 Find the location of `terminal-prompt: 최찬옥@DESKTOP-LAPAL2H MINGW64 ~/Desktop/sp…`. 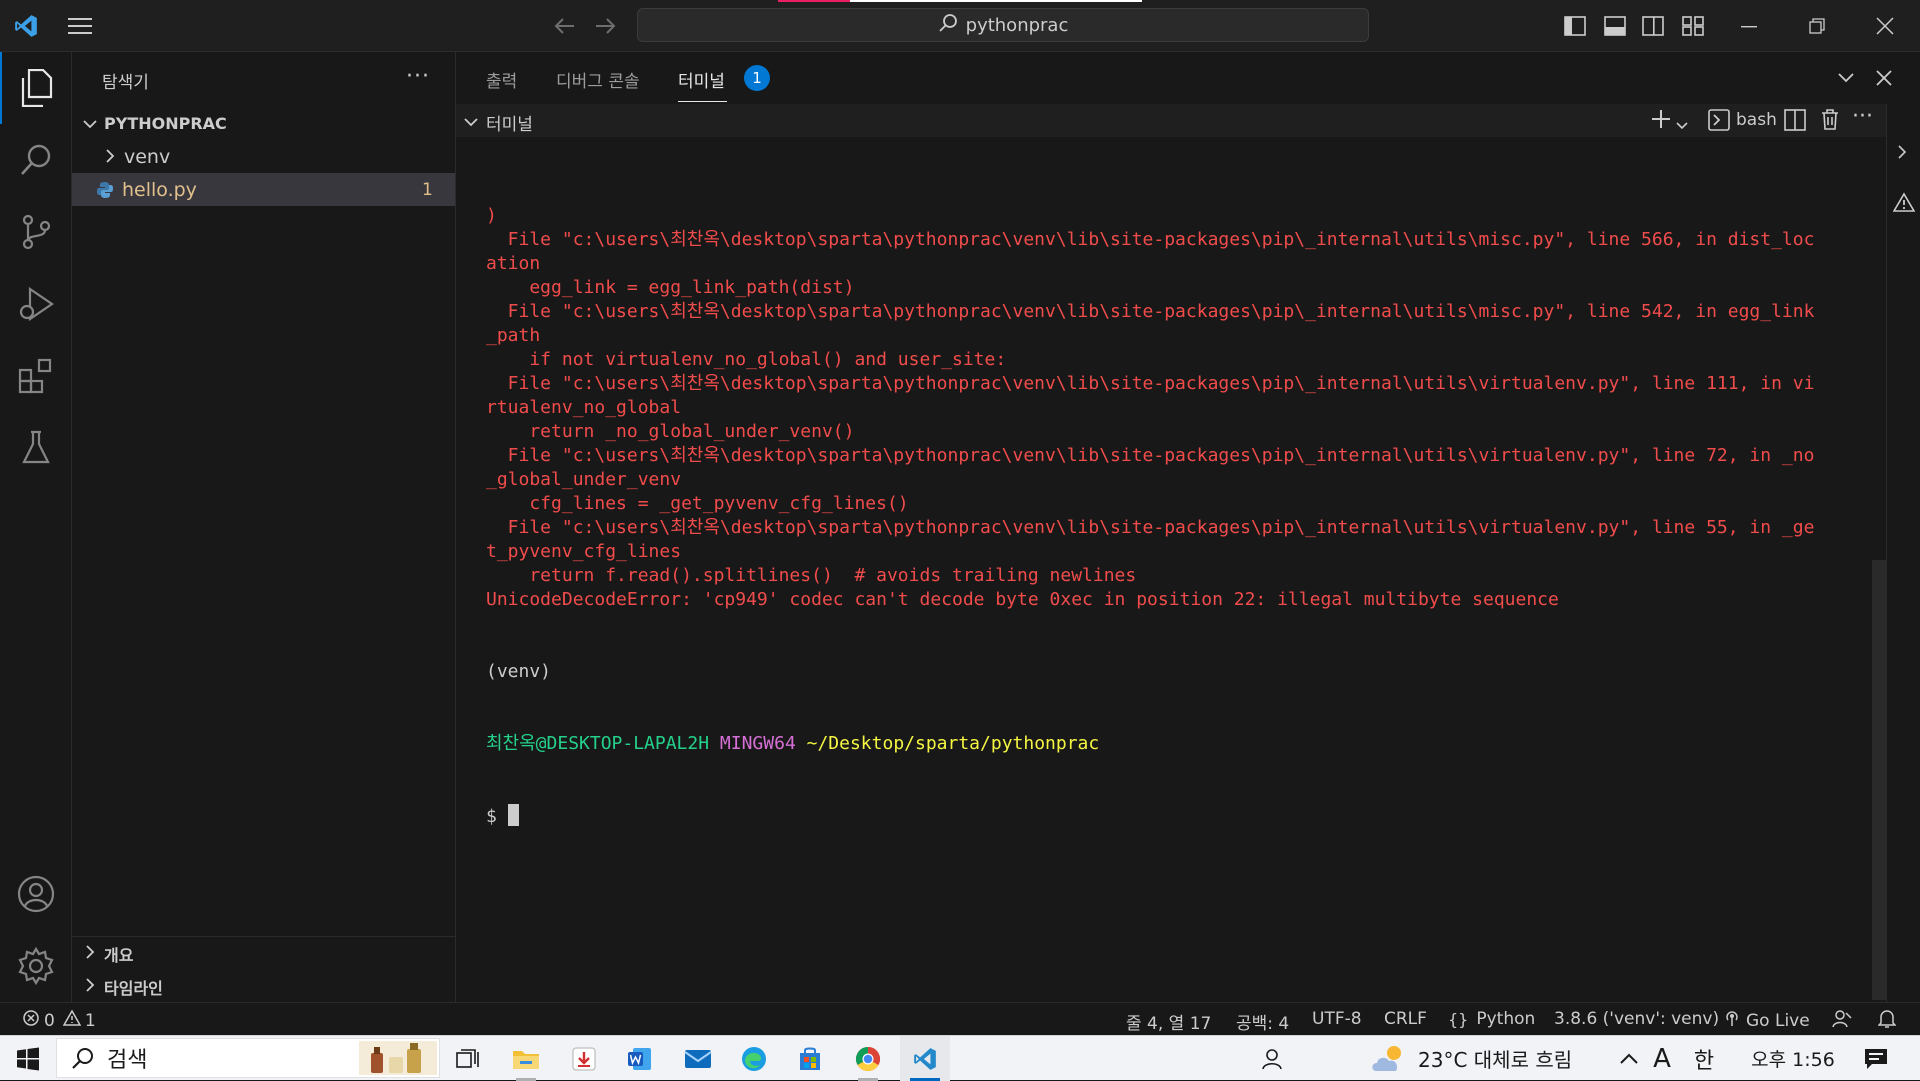

terminal-prompt: 최찬옥@DESKTOP-LAPAL2H MINGW64 ~/Desktop/sp… is located at coordinates (1176, 744).